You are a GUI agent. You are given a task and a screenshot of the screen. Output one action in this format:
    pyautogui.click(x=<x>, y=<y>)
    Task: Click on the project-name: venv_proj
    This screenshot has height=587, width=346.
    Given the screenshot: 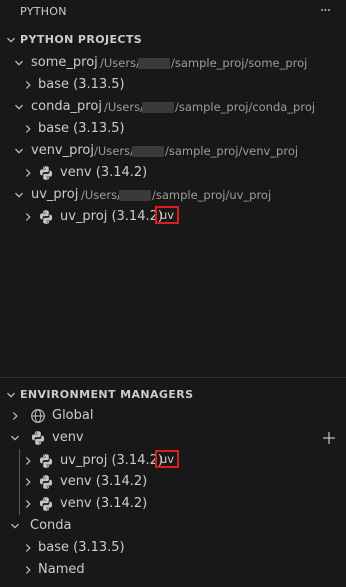 What is the action you would take?
    pyautogui.click(x=63, y=150)
    